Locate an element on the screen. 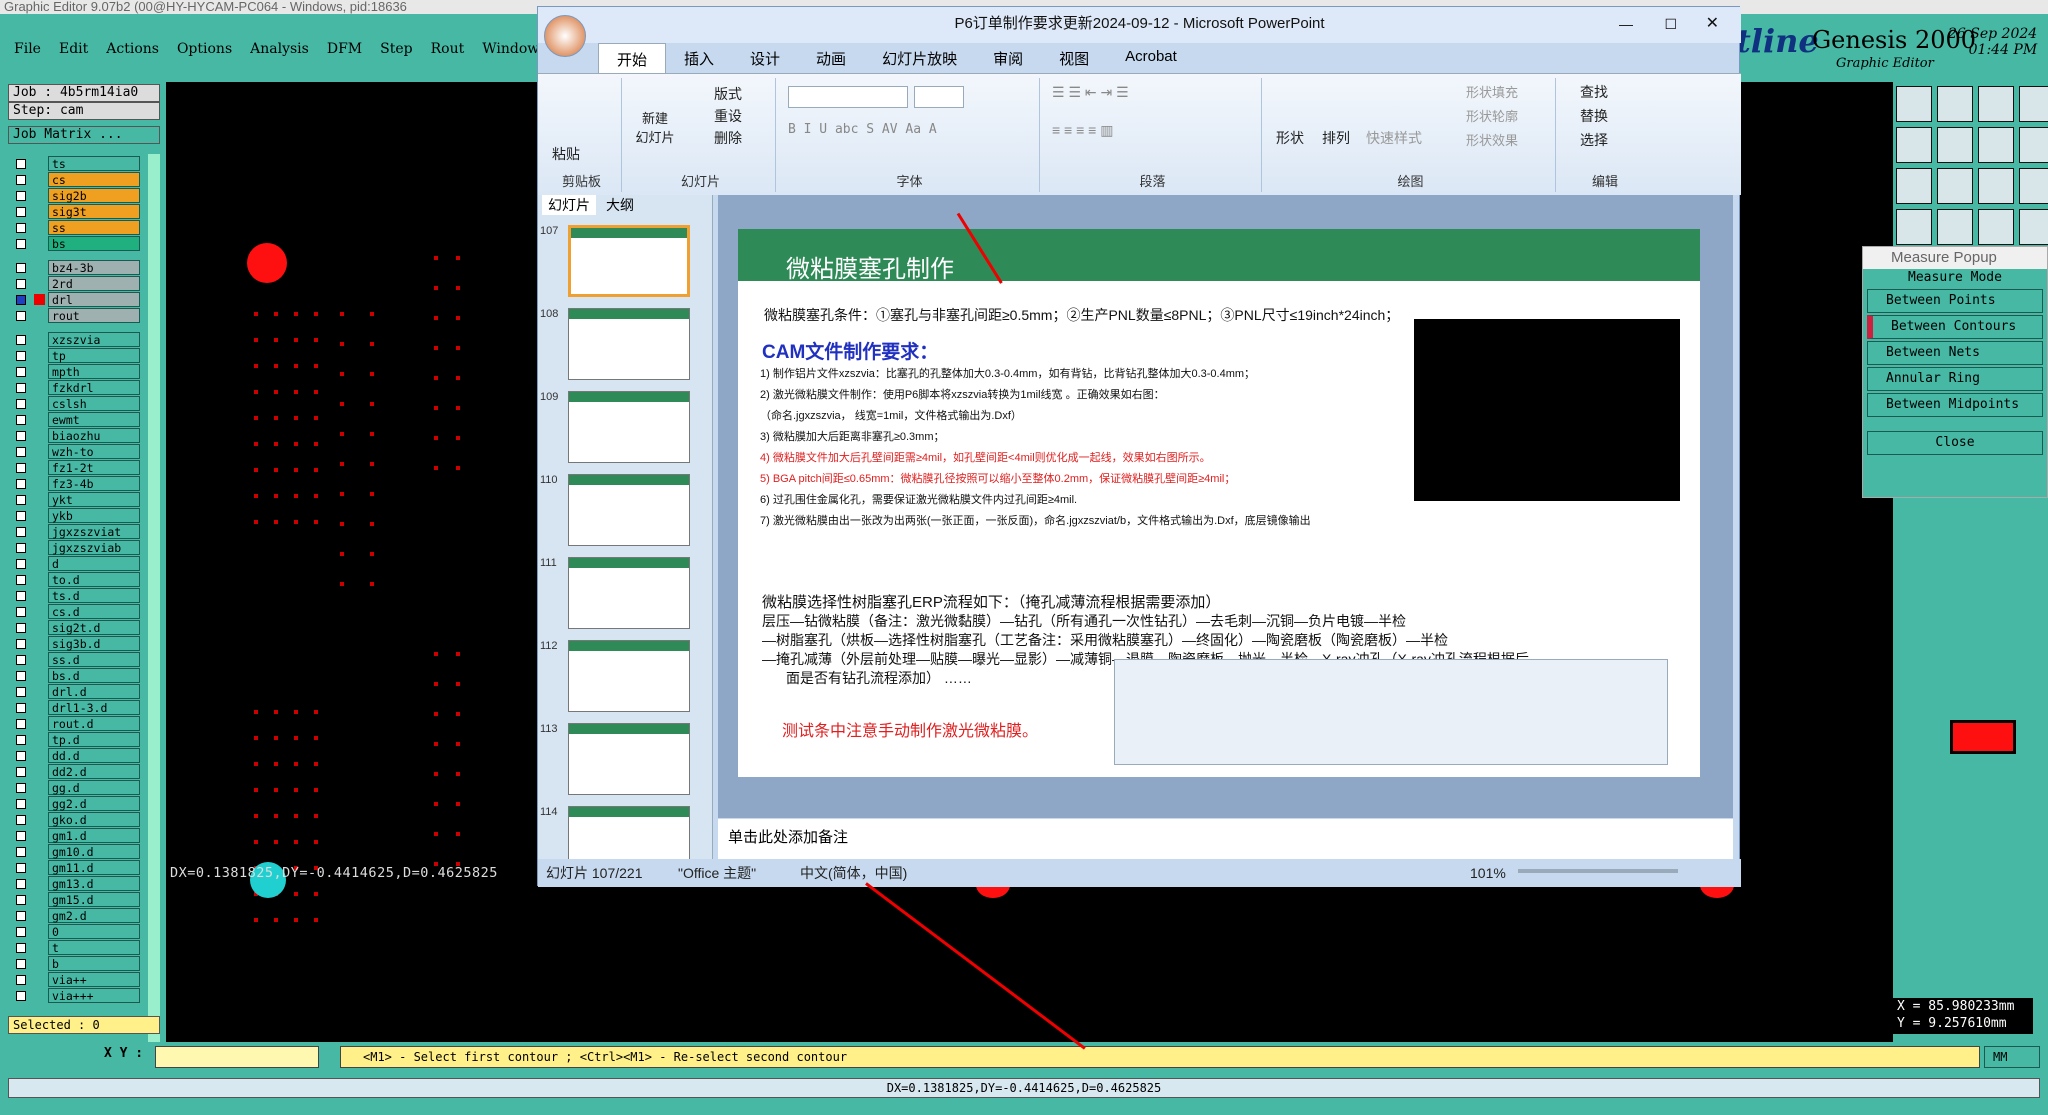  layer-name: gm10.d is located at coordinates (94, 851).